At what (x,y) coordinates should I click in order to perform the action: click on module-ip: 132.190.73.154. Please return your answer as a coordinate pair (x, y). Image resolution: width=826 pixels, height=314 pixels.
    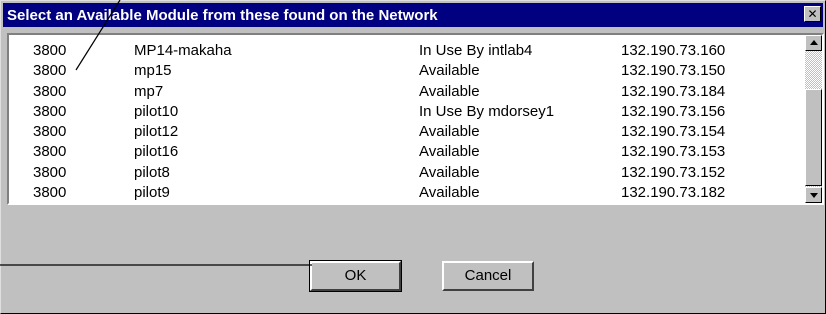
    Looking at the image, I should click on (673, 132).